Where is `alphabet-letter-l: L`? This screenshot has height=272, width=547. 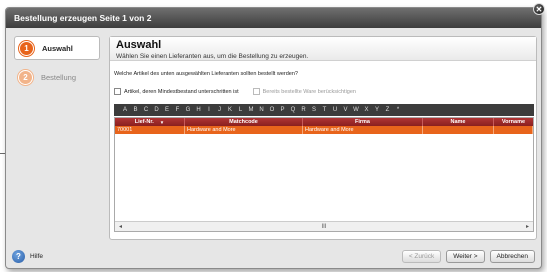
alphabet-letter-l: L is located at coordinates (241, 110).